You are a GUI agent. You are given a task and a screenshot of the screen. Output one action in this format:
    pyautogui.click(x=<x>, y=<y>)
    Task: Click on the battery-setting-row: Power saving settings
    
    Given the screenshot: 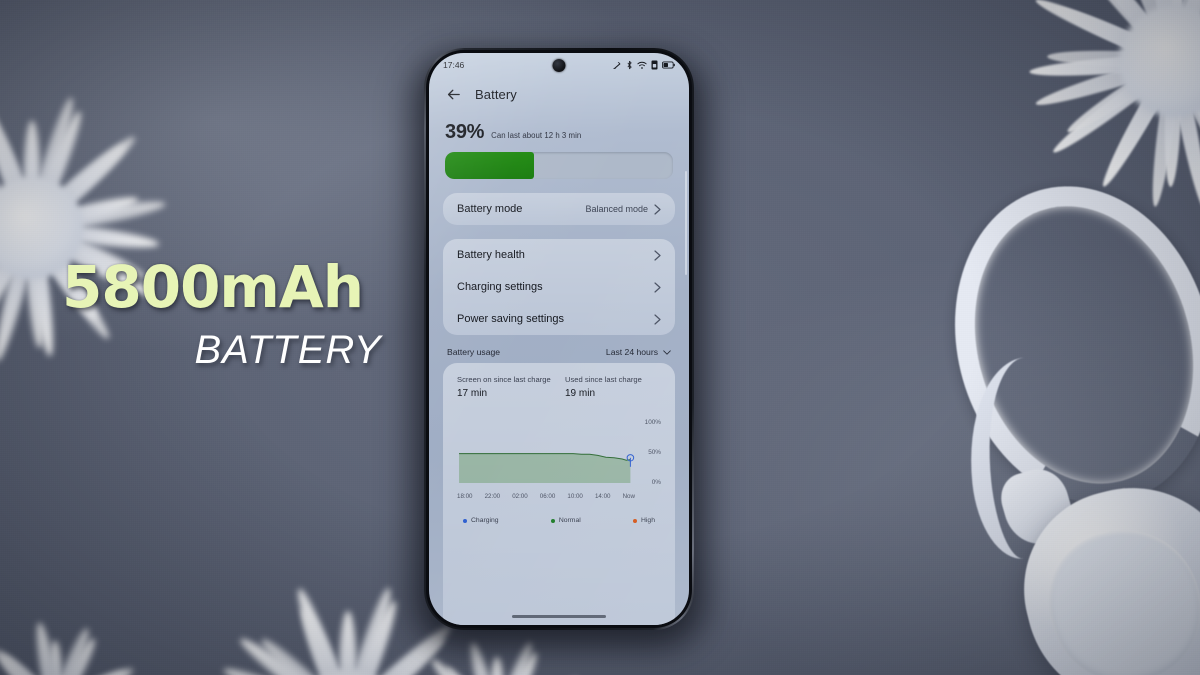 What is the action you would take?
    pyautogui.click(x=559, y=319)
    